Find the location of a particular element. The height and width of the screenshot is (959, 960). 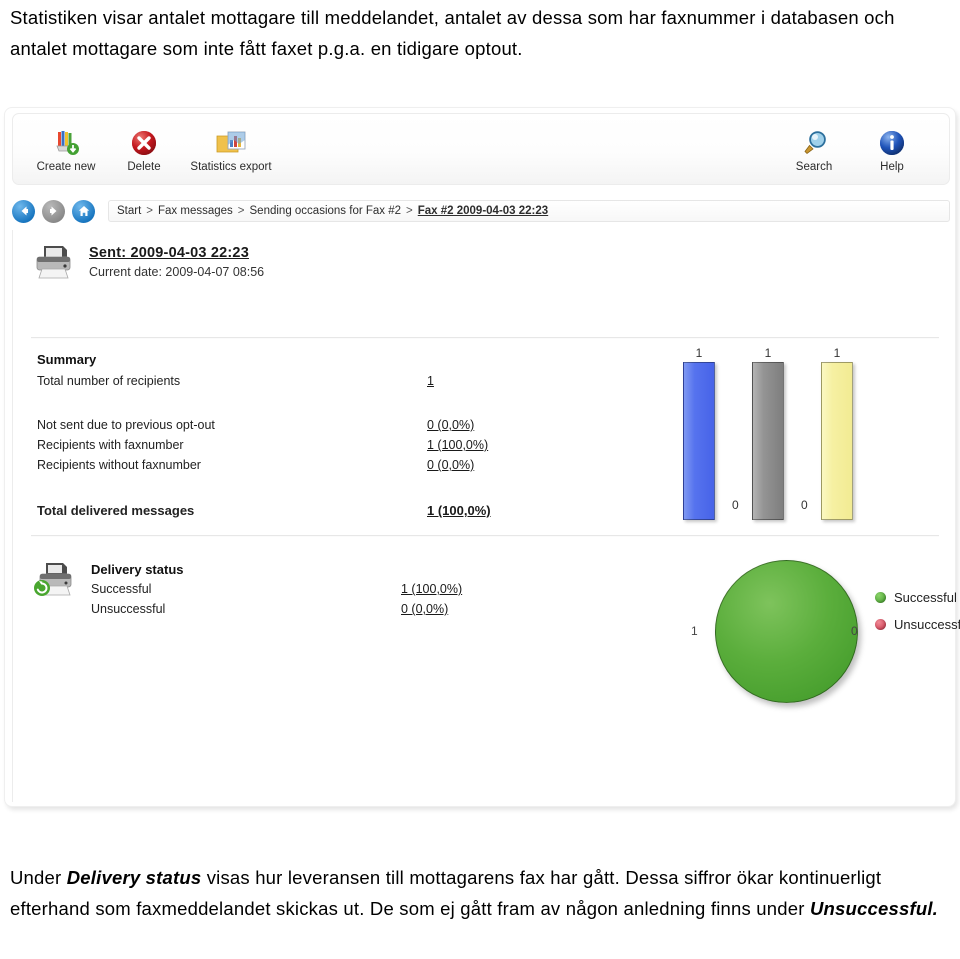

delivery-label: Successful is located at coordinates (121, 589).